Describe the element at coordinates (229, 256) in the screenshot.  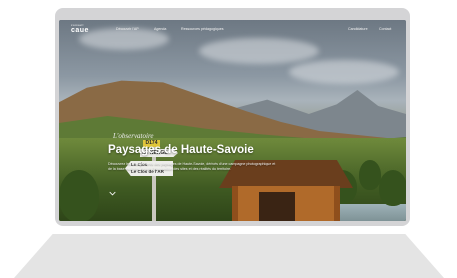
I see `laptop-base` at that location.